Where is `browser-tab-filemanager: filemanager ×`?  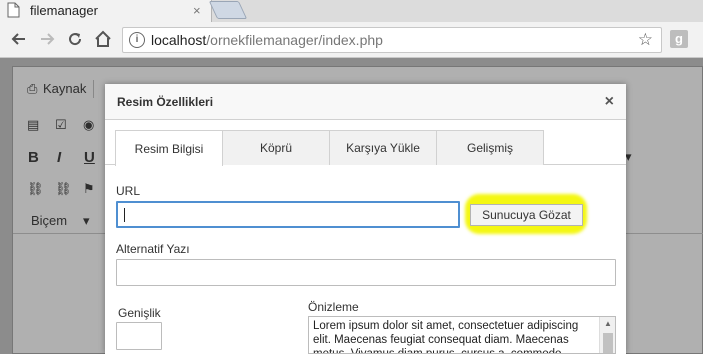
browser-tab-filemanager: filemanager × is located at coordinates (106, 11).